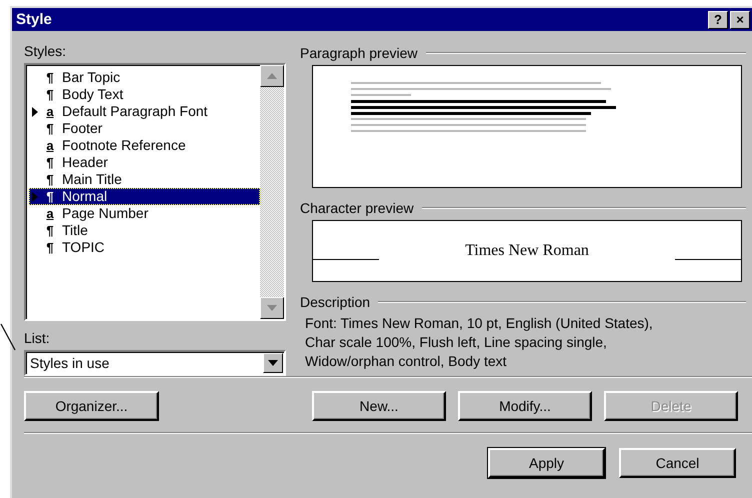 This screenshot has height=498, width=752. I want to click on group-label: Description, so click(335, 302).